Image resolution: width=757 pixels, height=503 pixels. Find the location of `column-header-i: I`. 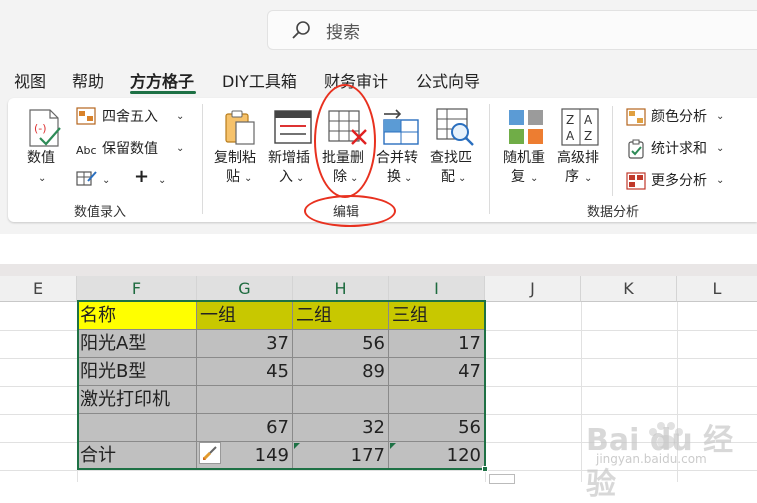

column-header-i: I is located at coordinates (437, 289).